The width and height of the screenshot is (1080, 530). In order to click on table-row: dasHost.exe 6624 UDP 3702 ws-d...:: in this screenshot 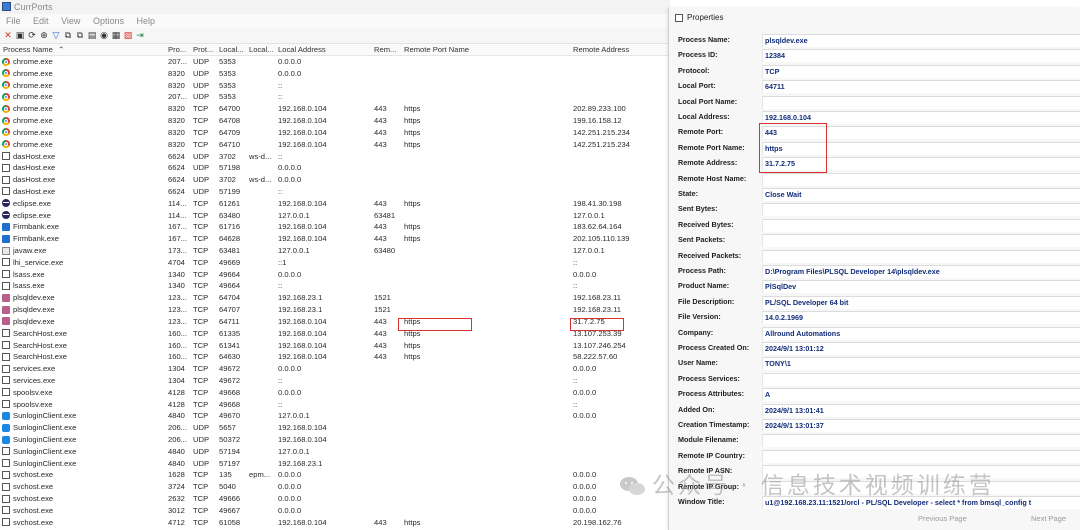, I will do `click(334, 157)`.